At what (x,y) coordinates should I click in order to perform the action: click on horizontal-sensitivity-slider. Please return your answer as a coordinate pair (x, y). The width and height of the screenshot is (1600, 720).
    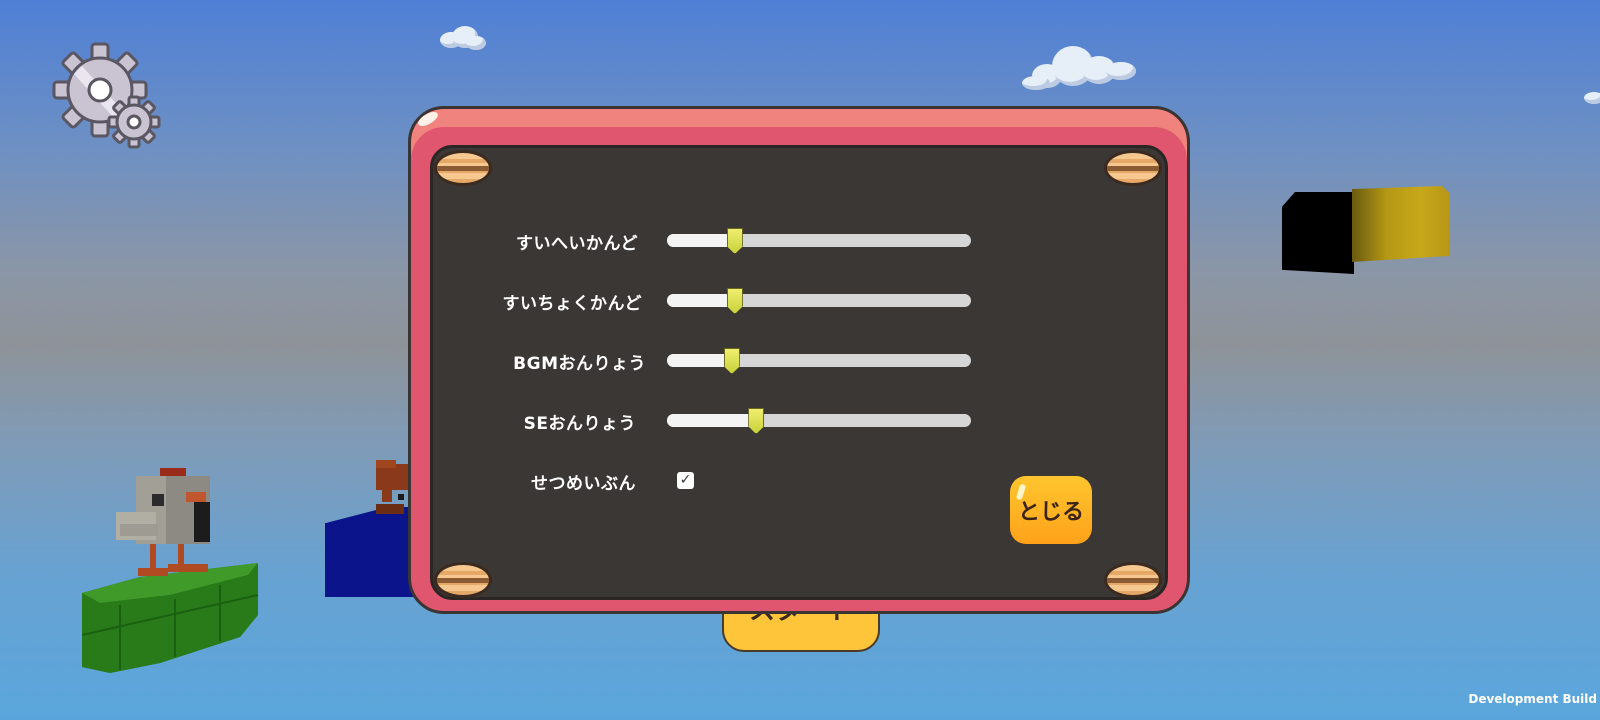
    Looking at the image, I should click on (819, 241).